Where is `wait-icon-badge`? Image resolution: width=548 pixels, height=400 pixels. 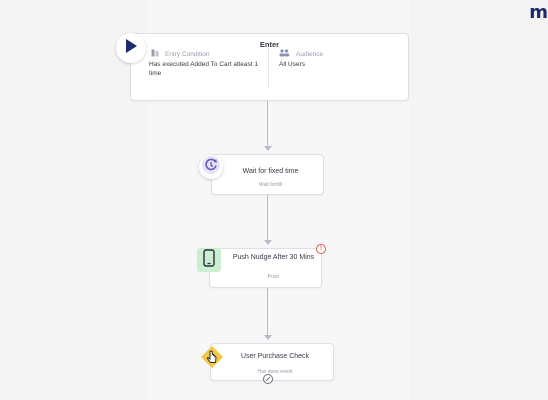 wait-icon-badge is located at coordinates (211, 167).